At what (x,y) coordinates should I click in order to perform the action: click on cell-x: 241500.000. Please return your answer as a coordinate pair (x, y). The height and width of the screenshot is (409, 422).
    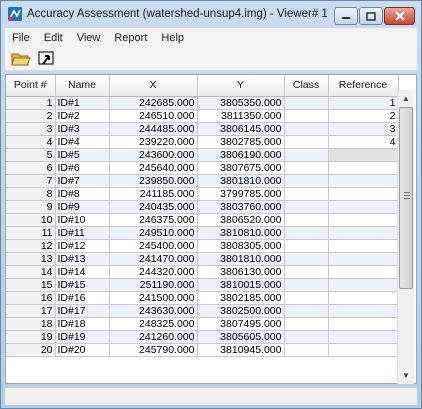
    Looking at the image, I should click on (153, 298).